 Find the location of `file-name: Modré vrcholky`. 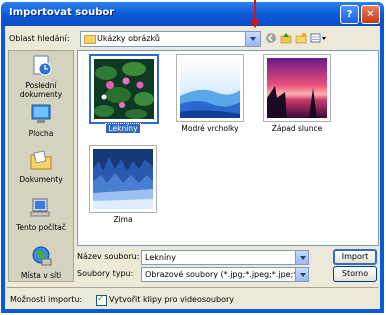

file-name: Modré vrcholky is located at coordinates (210, 128).